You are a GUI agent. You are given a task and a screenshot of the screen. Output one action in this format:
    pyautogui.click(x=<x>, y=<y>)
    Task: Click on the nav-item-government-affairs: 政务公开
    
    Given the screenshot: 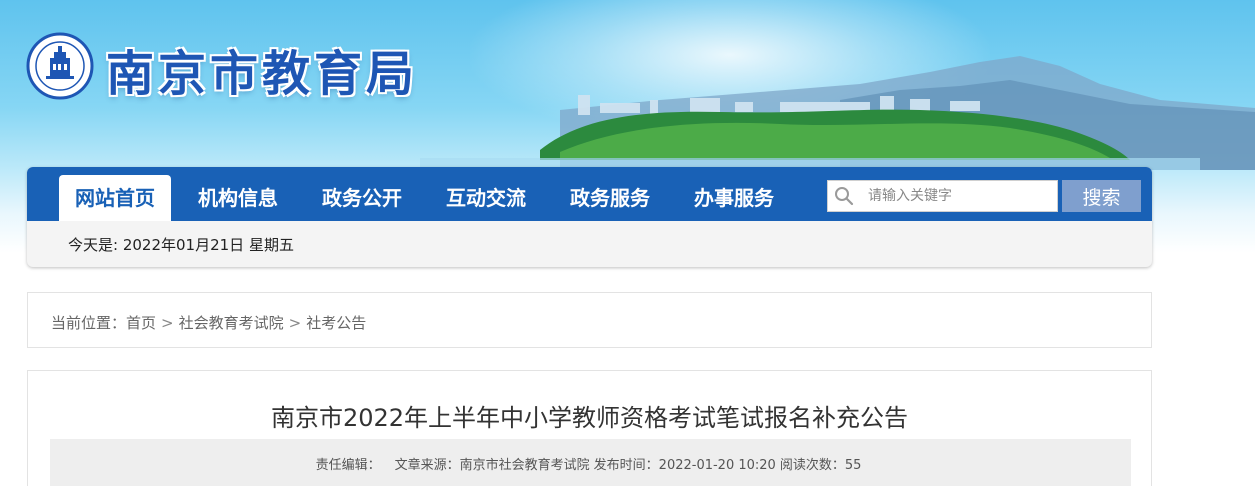 What is the action you would take?
    pyautogui.click(x=362, y=198)
    